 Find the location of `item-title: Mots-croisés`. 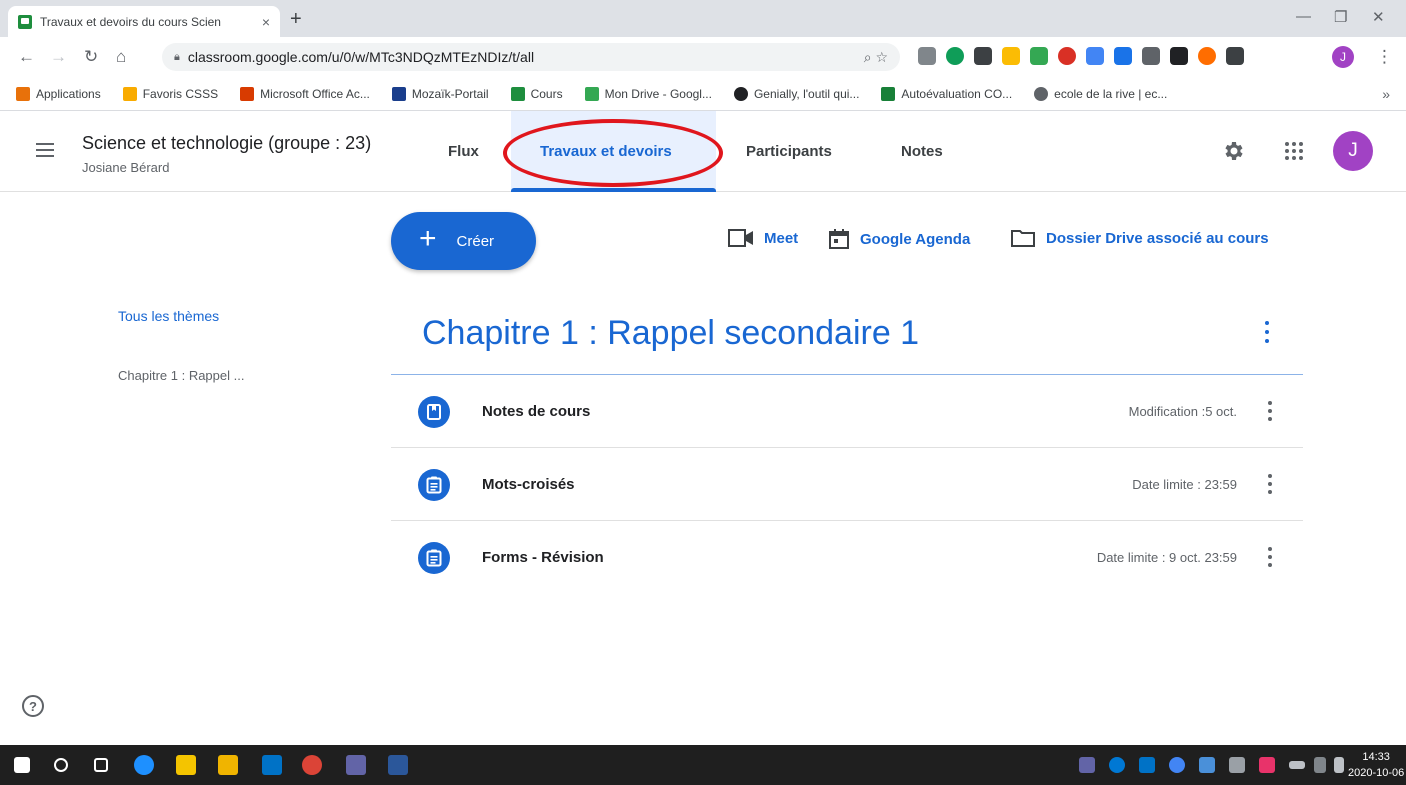

item-title: Mots-croisés is located at coordinates (528, 484).